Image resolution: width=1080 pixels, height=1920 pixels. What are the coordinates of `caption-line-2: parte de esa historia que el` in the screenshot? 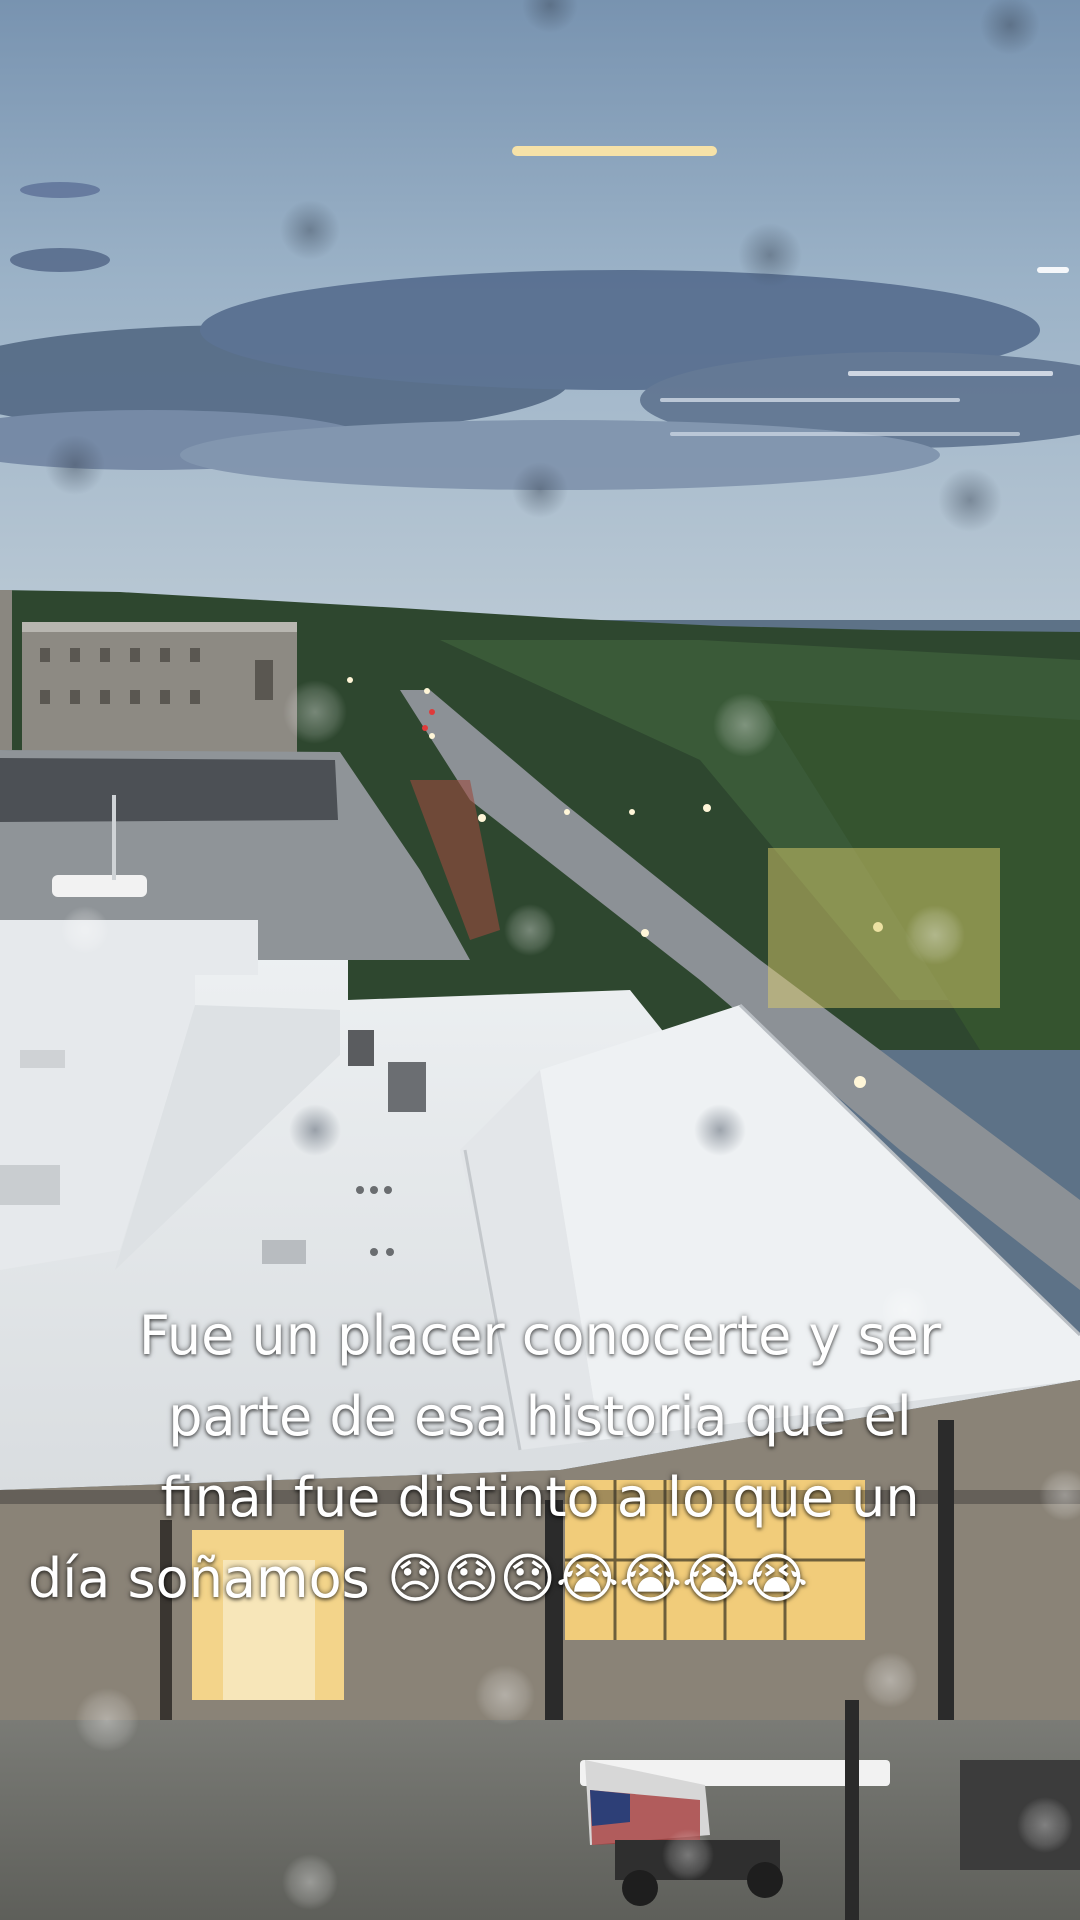 It's located at (540, 1416).